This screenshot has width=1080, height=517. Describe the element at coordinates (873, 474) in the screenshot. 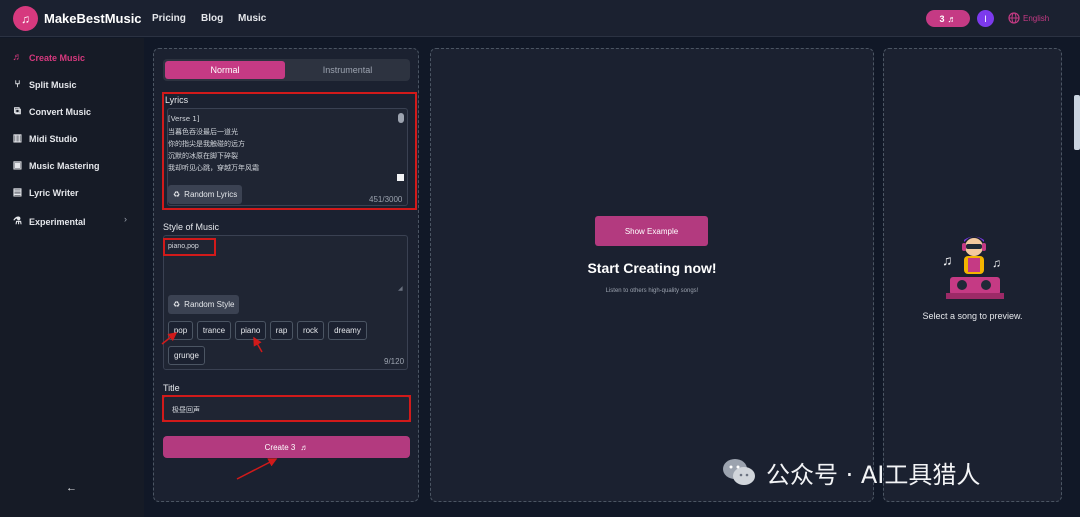

I see `watermark-text: 公众号 · AI工具猎人` at that location.